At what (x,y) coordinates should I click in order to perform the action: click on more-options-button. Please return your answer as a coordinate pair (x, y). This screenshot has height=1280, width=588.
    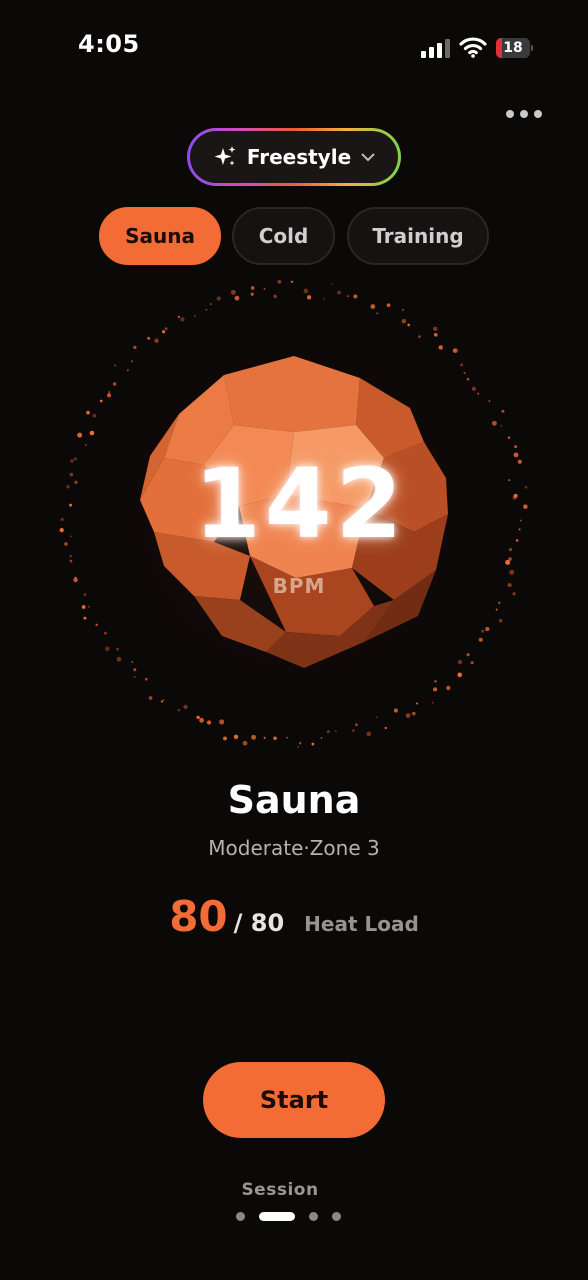
    Looking at the image, I should click on (526, 114).